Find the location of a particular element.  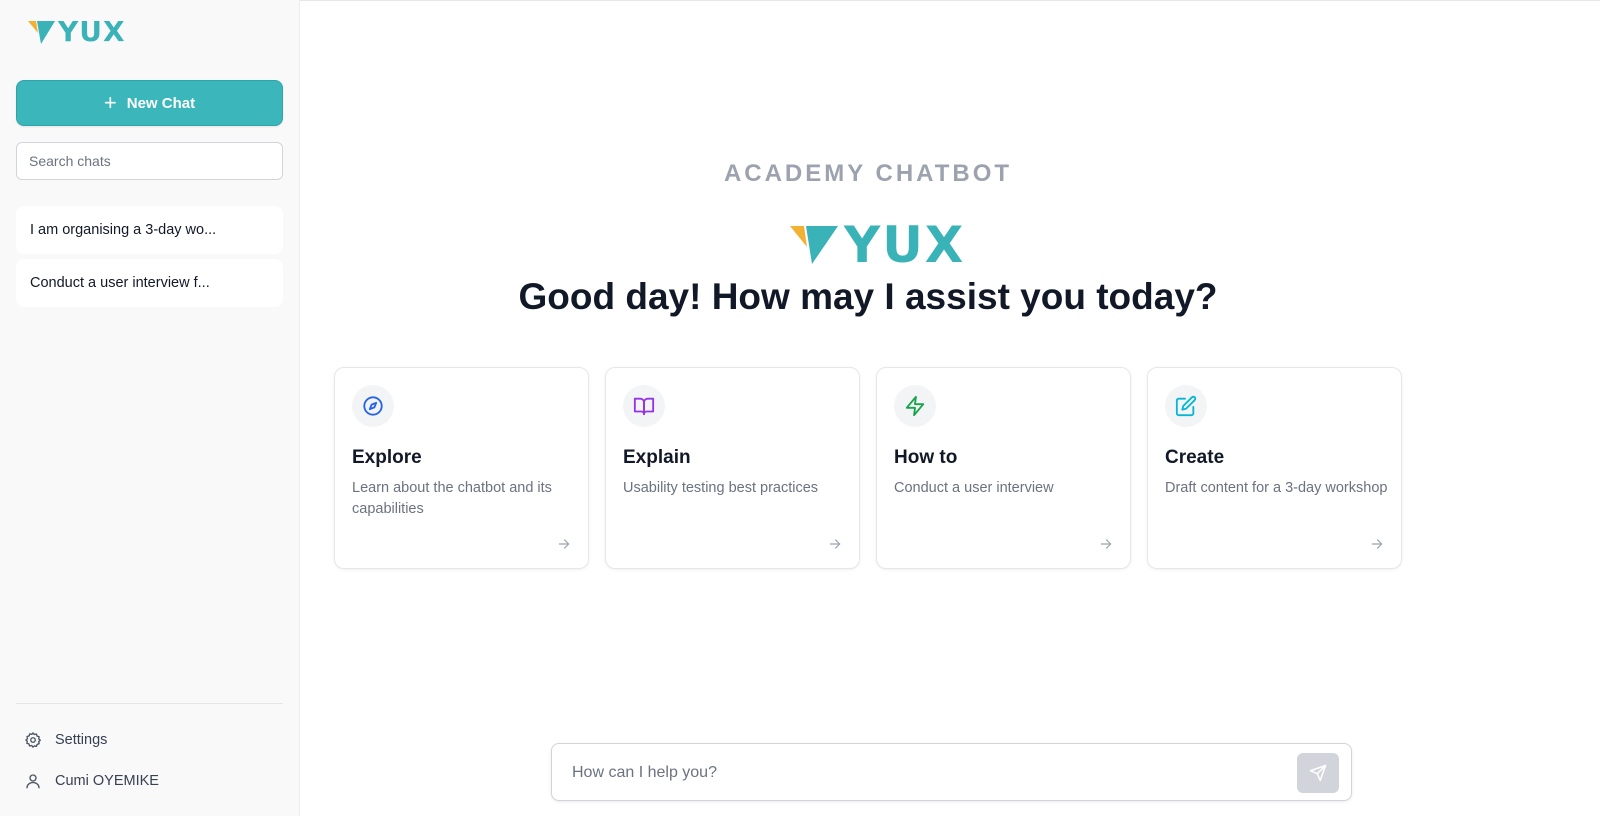

plus-icon: + is located at coordinates (110, 102).